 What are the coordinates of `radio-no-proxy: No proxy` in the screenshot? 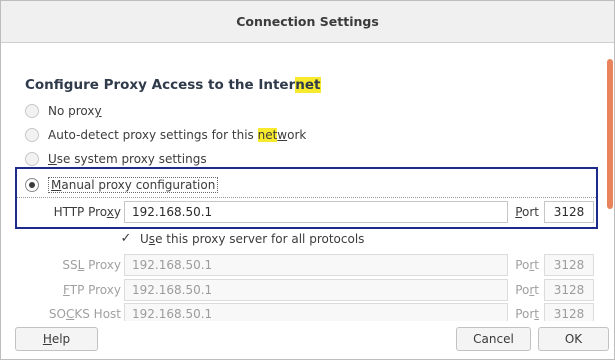 It's located at (63, 111).